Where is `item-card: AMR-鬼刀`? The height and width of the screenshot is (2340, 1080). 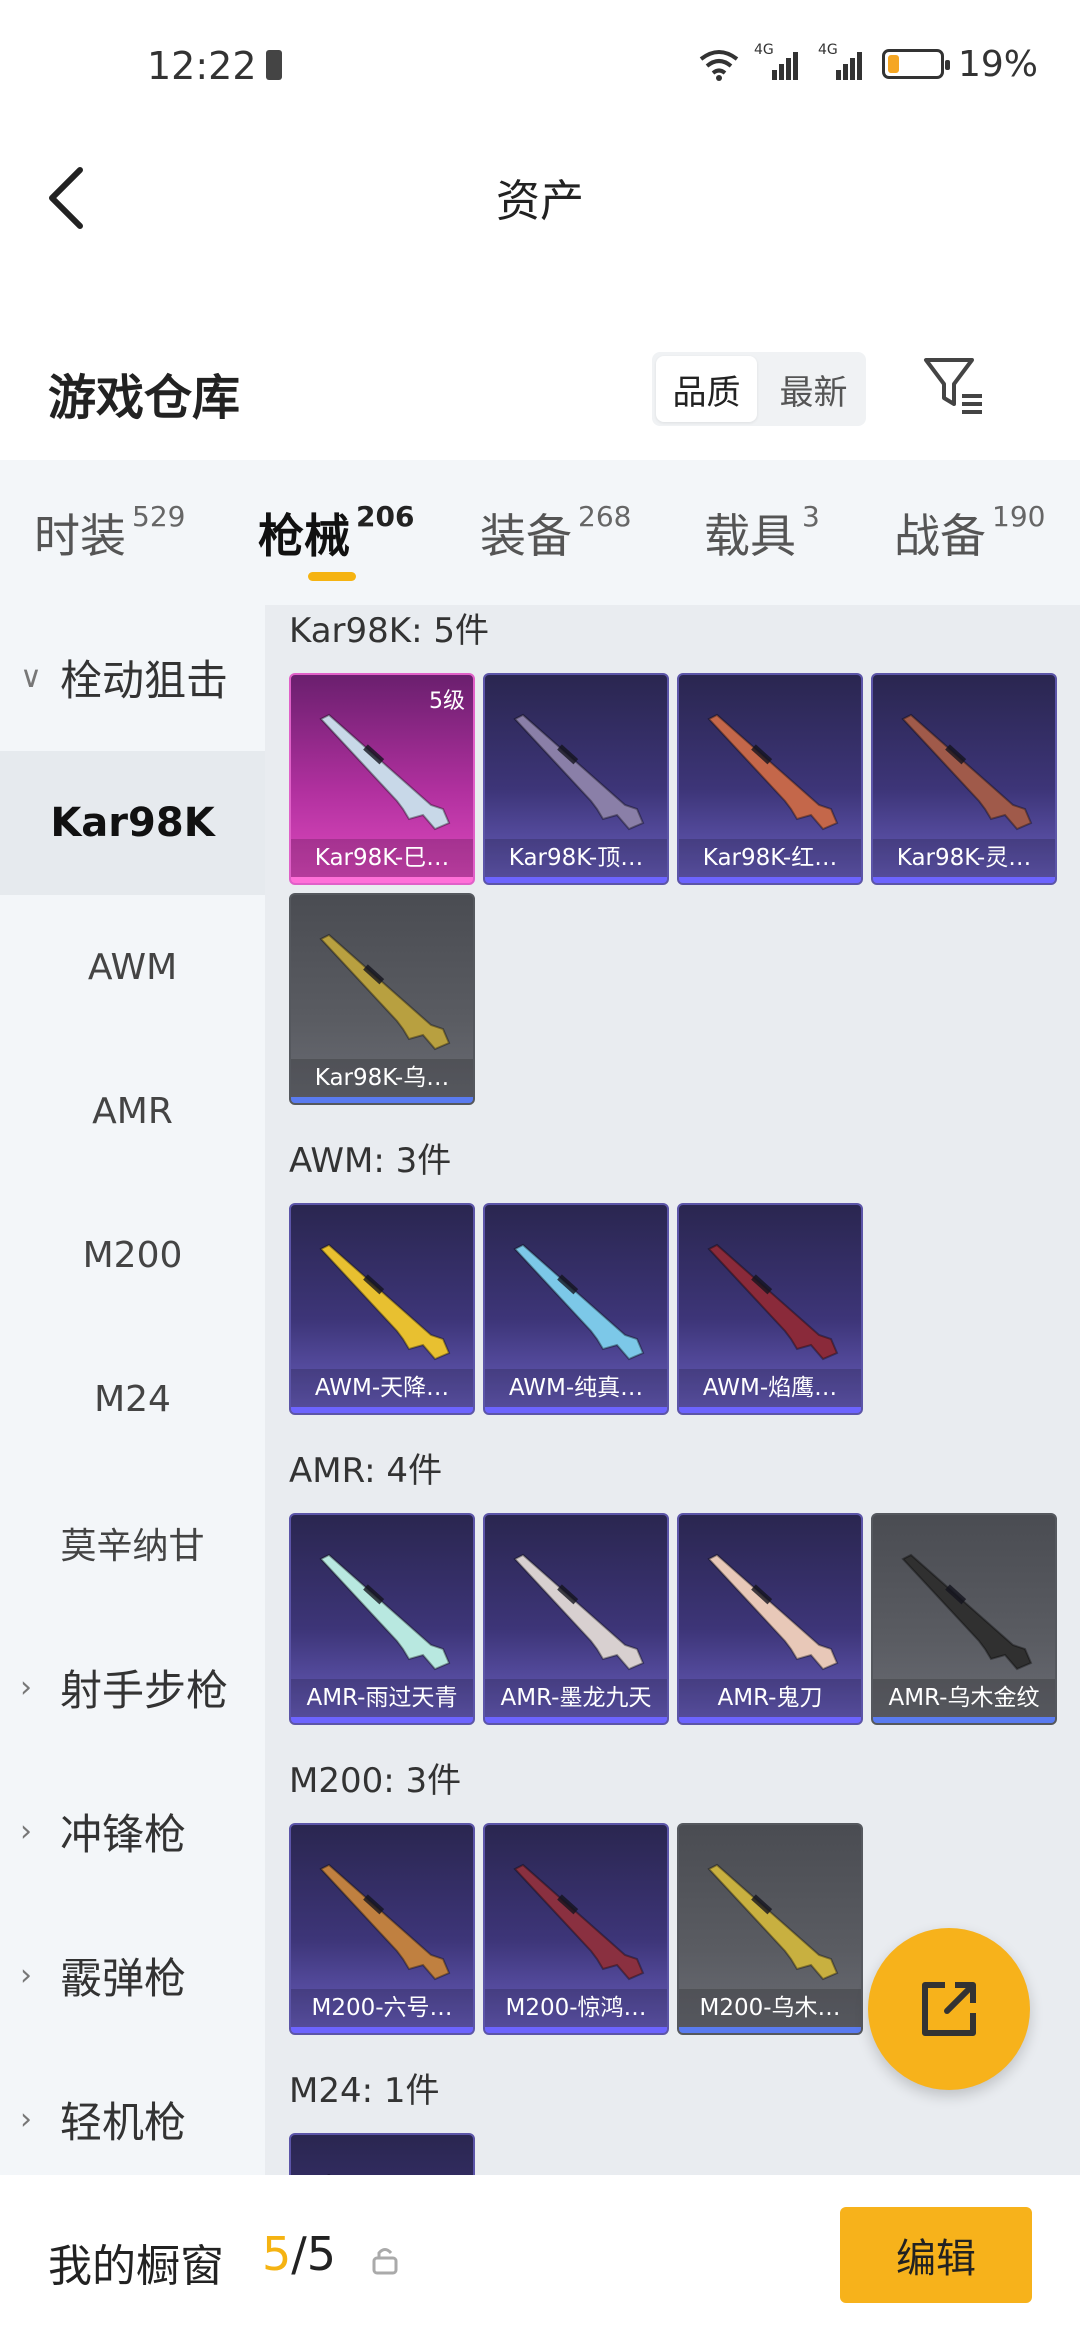
item-card: AMR-鬼刀 is located at coordinates (770, 1619).